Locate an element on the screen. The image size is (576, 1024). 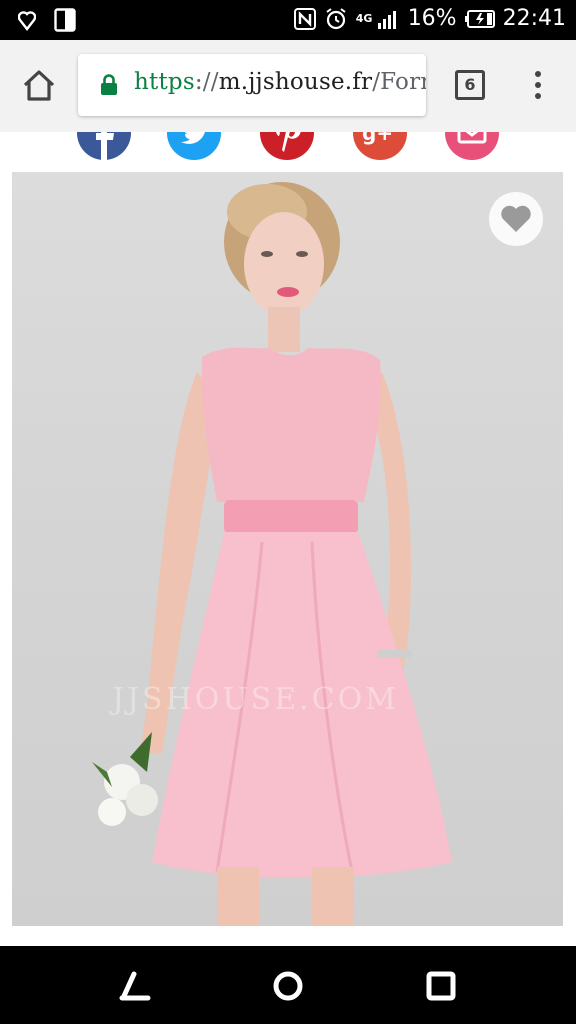
heart-icon is located at coordinates (516, 218).